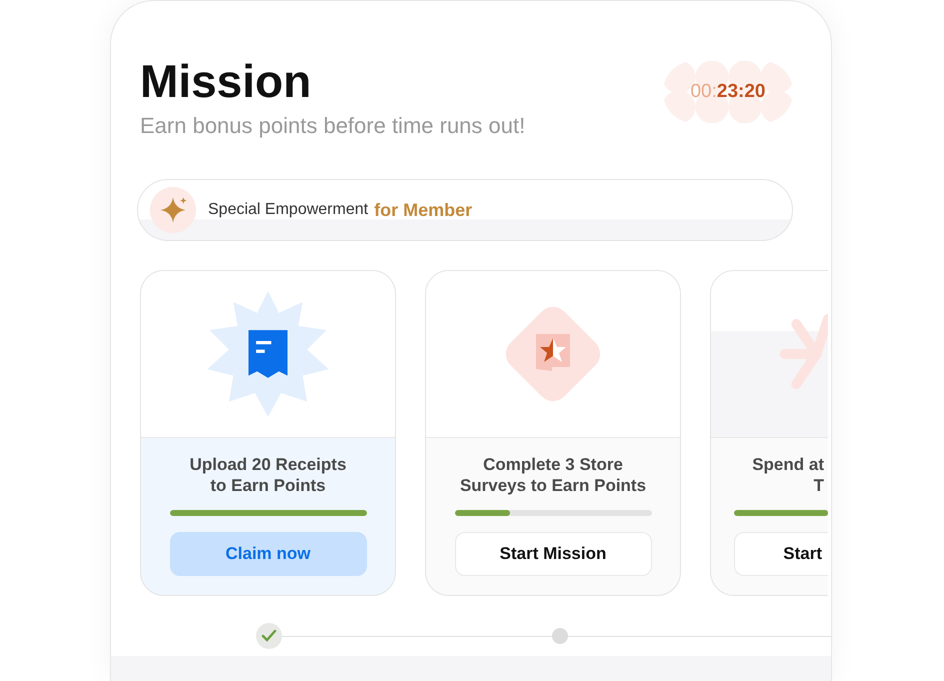 The height and width of the screenshot is (681, 944). I want to click on banner-highlight: for Member, so click(423, 210).